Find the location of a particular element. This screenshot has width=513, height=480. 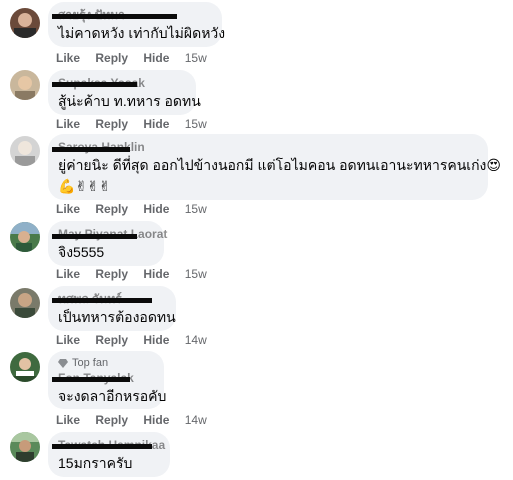

comment-author: Fon Tanyalak is located at coordinates (103, 378).